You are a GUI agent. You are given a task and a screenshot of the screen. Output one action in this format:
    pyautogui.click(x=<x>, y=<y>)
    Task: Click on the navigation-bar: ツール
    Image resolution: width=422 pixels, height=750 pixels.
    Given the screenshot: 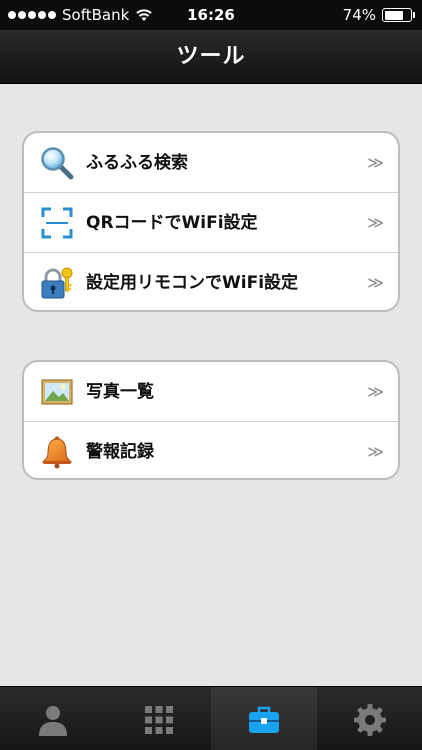 What is the action you would take?
    pyautogui.click(x=211, y=57)
    